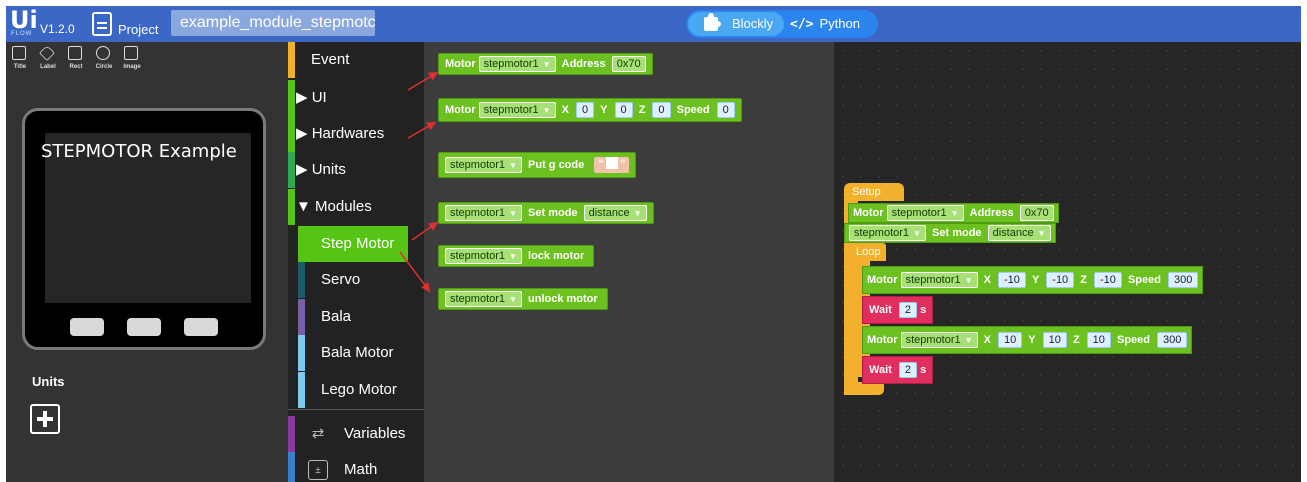 Image resolution: width=1307 pixels, height=482 pixels. Describe the element at coordinates (563, 299) in the screenshot. I see `block-label: unlock motor` at that location.